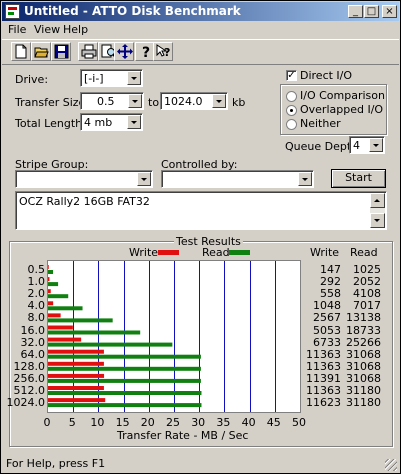  I want to click on help-icon: ?, so click(146, 52).